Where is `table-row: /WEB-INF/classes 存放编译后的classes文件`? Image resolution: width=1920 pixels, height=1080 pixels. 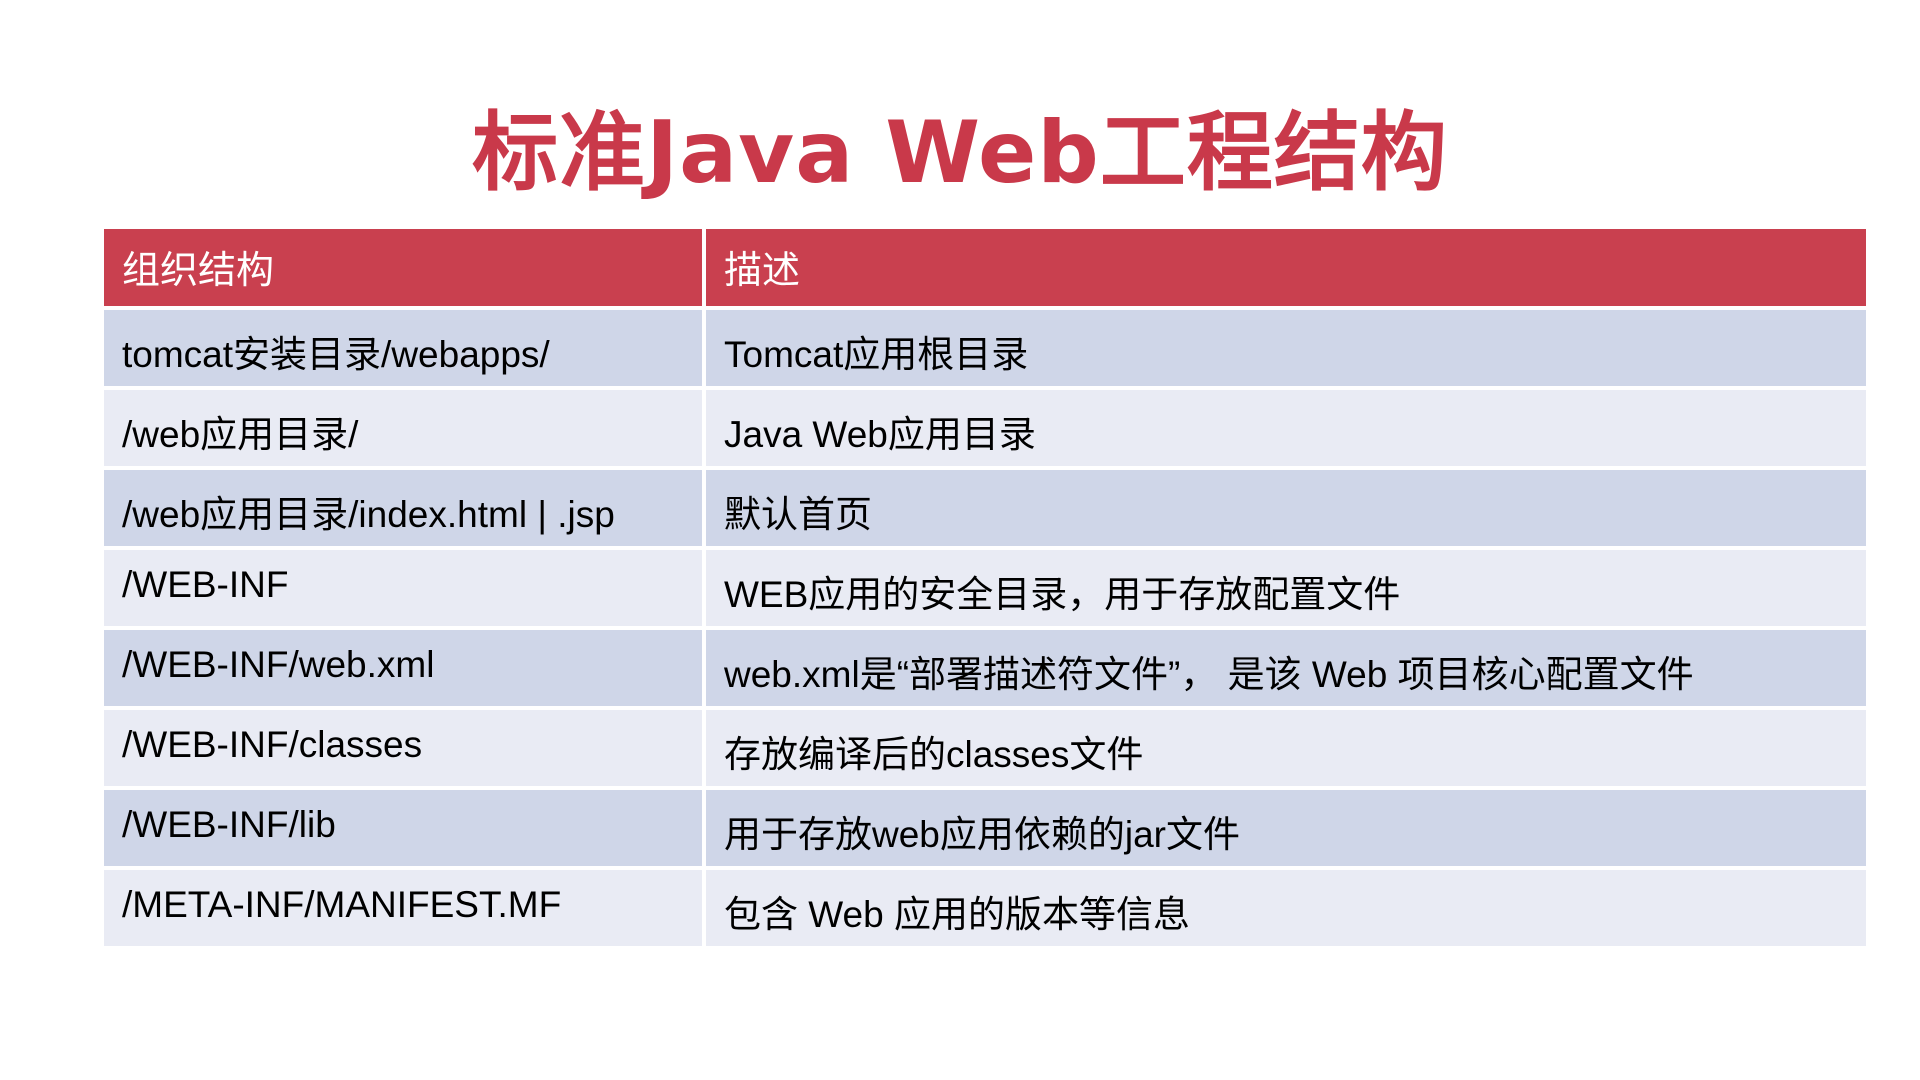 table-row: /WEB-INF/classes 存放编译后的classes文件 is located at coordinates (985, 748).